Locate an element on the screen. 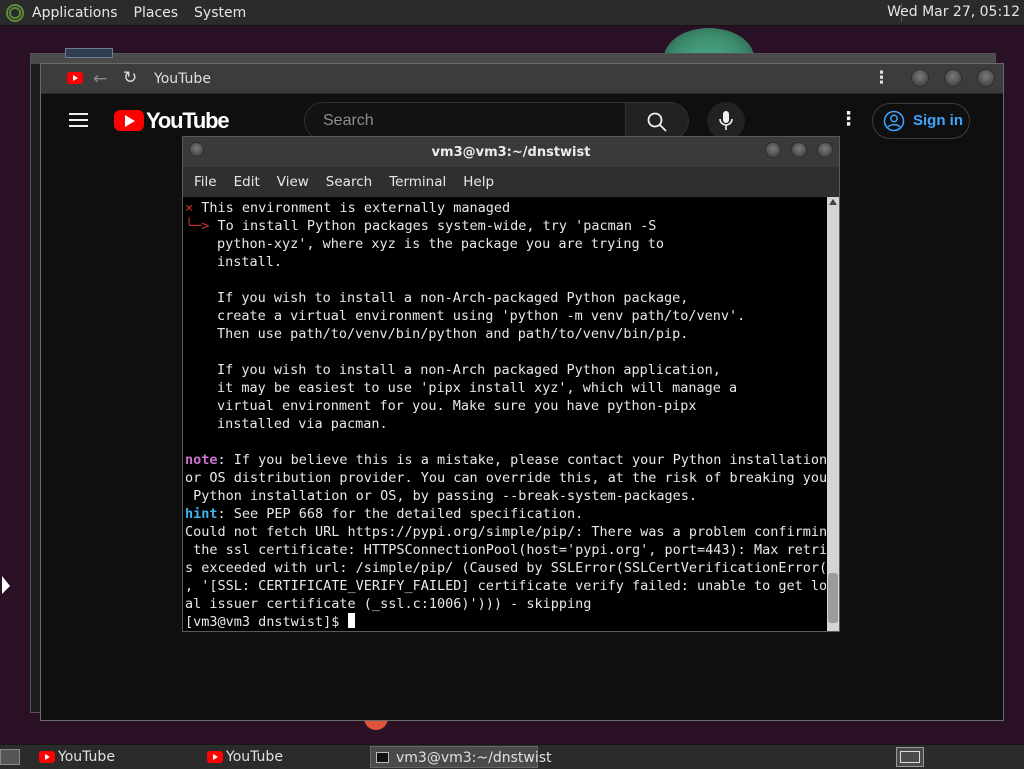  terminal-minimize-button is located at coordinates (773, 150).